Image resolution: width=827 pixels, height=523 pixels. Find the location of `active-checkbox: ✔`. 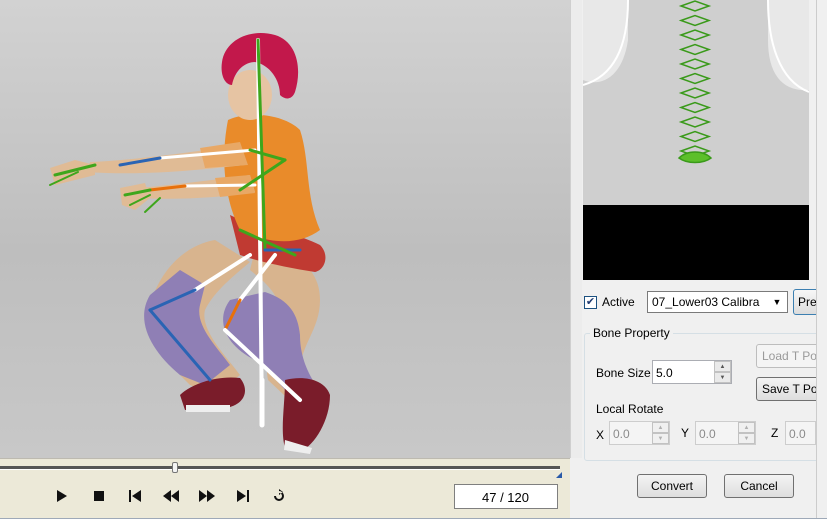

active-checkbox: ✔ is located at coordinates (590, 302).